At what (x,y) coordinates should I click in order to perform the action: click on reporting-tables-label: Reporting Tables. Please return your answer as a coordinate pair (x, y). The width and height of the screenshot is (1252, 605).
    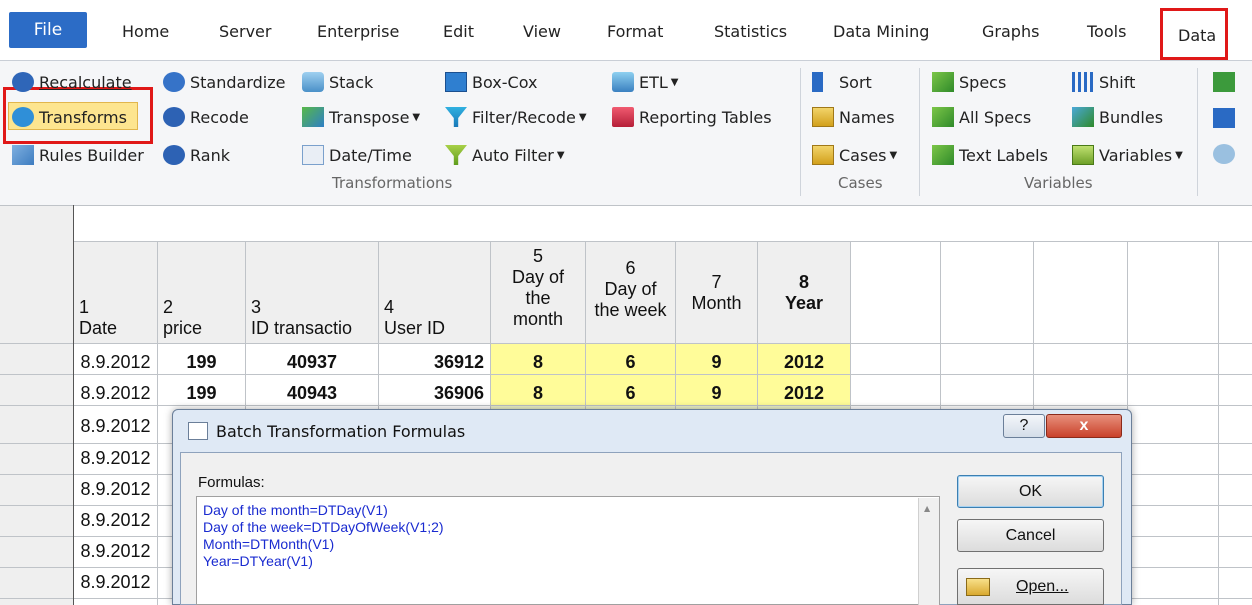
    Looking at the image, I should click on (705, 117).